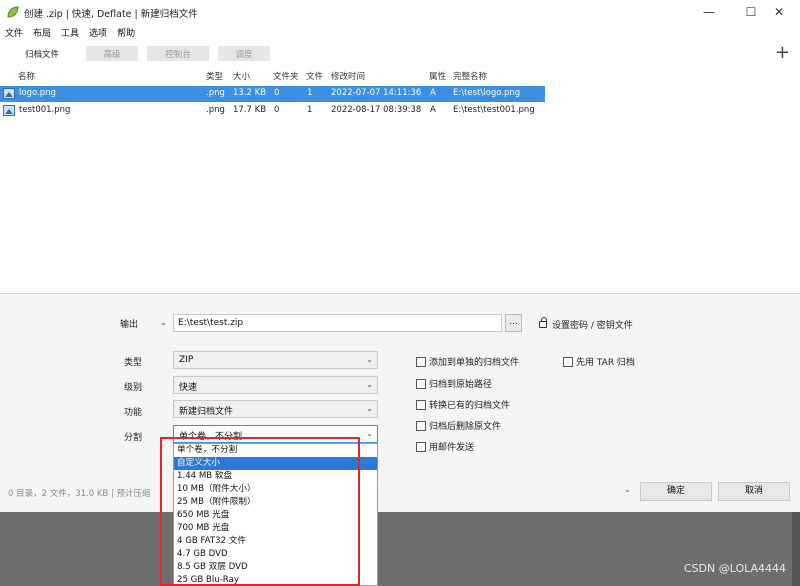 The width and height of the screenshot is (800, 586). What do you see at coordinates (709, 12) in the screenshot?
I see `minimize-button: —` at bounding box center [709, 12].